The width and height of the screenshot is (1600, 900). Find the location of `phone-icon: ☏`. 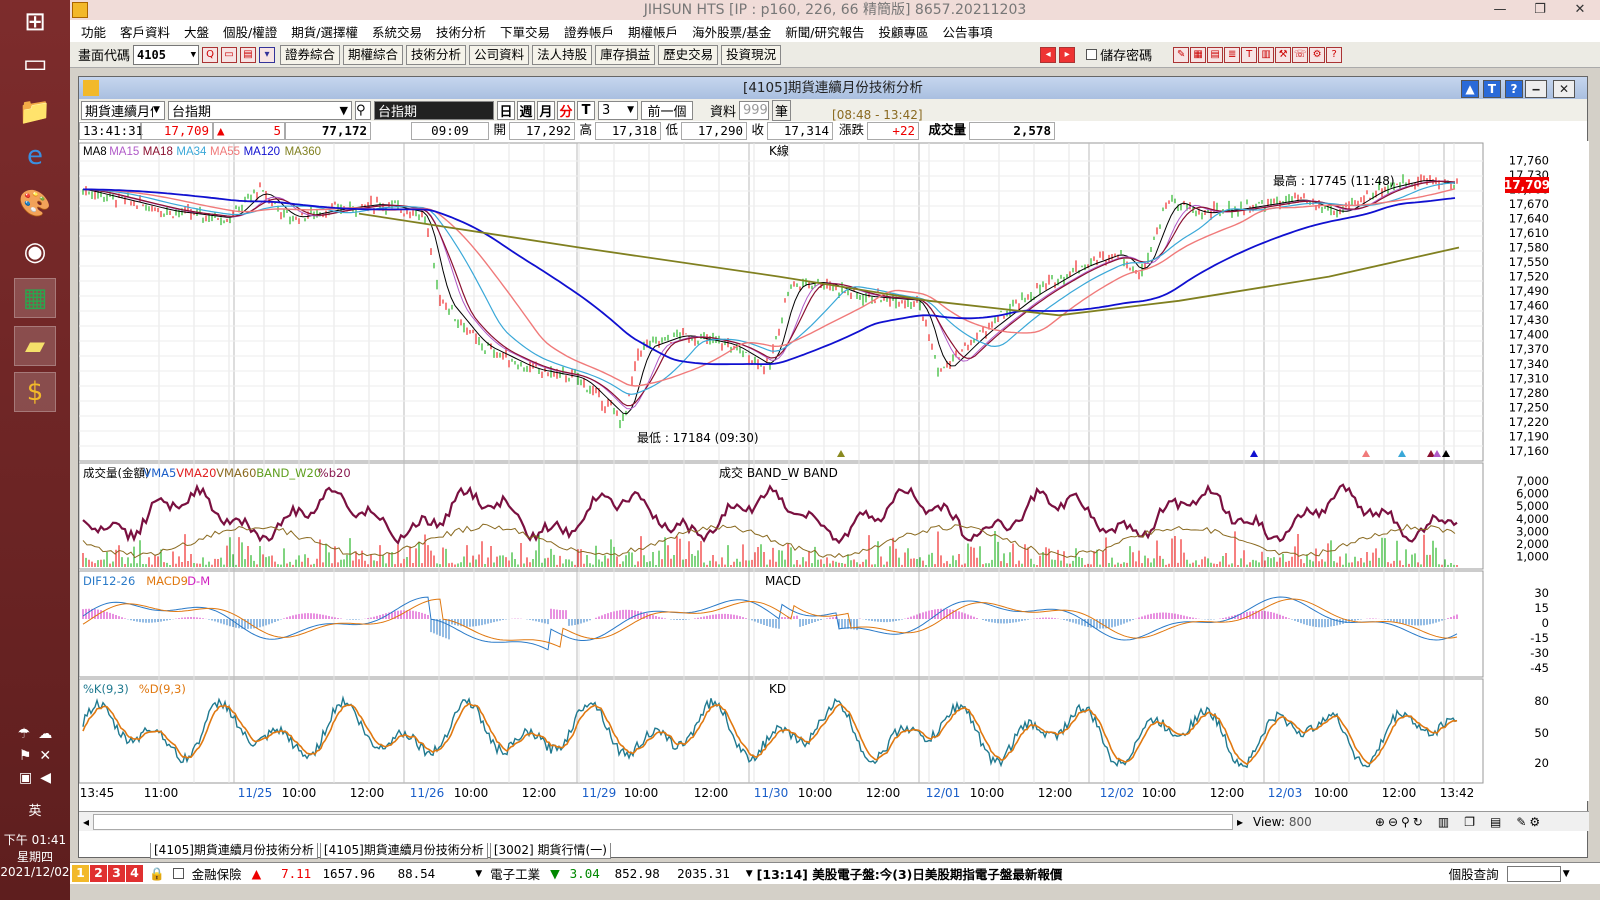

phone-icon: ☏ is located at coordinates (1300, 54).